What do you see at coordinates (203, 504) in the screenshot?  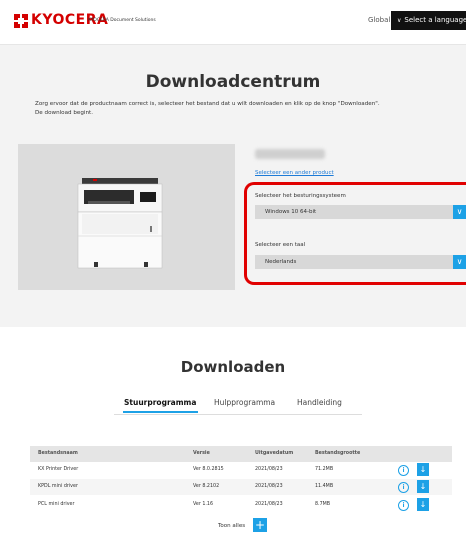 I see `row-version: Ver 1.16` at bounding box center [203, 504].